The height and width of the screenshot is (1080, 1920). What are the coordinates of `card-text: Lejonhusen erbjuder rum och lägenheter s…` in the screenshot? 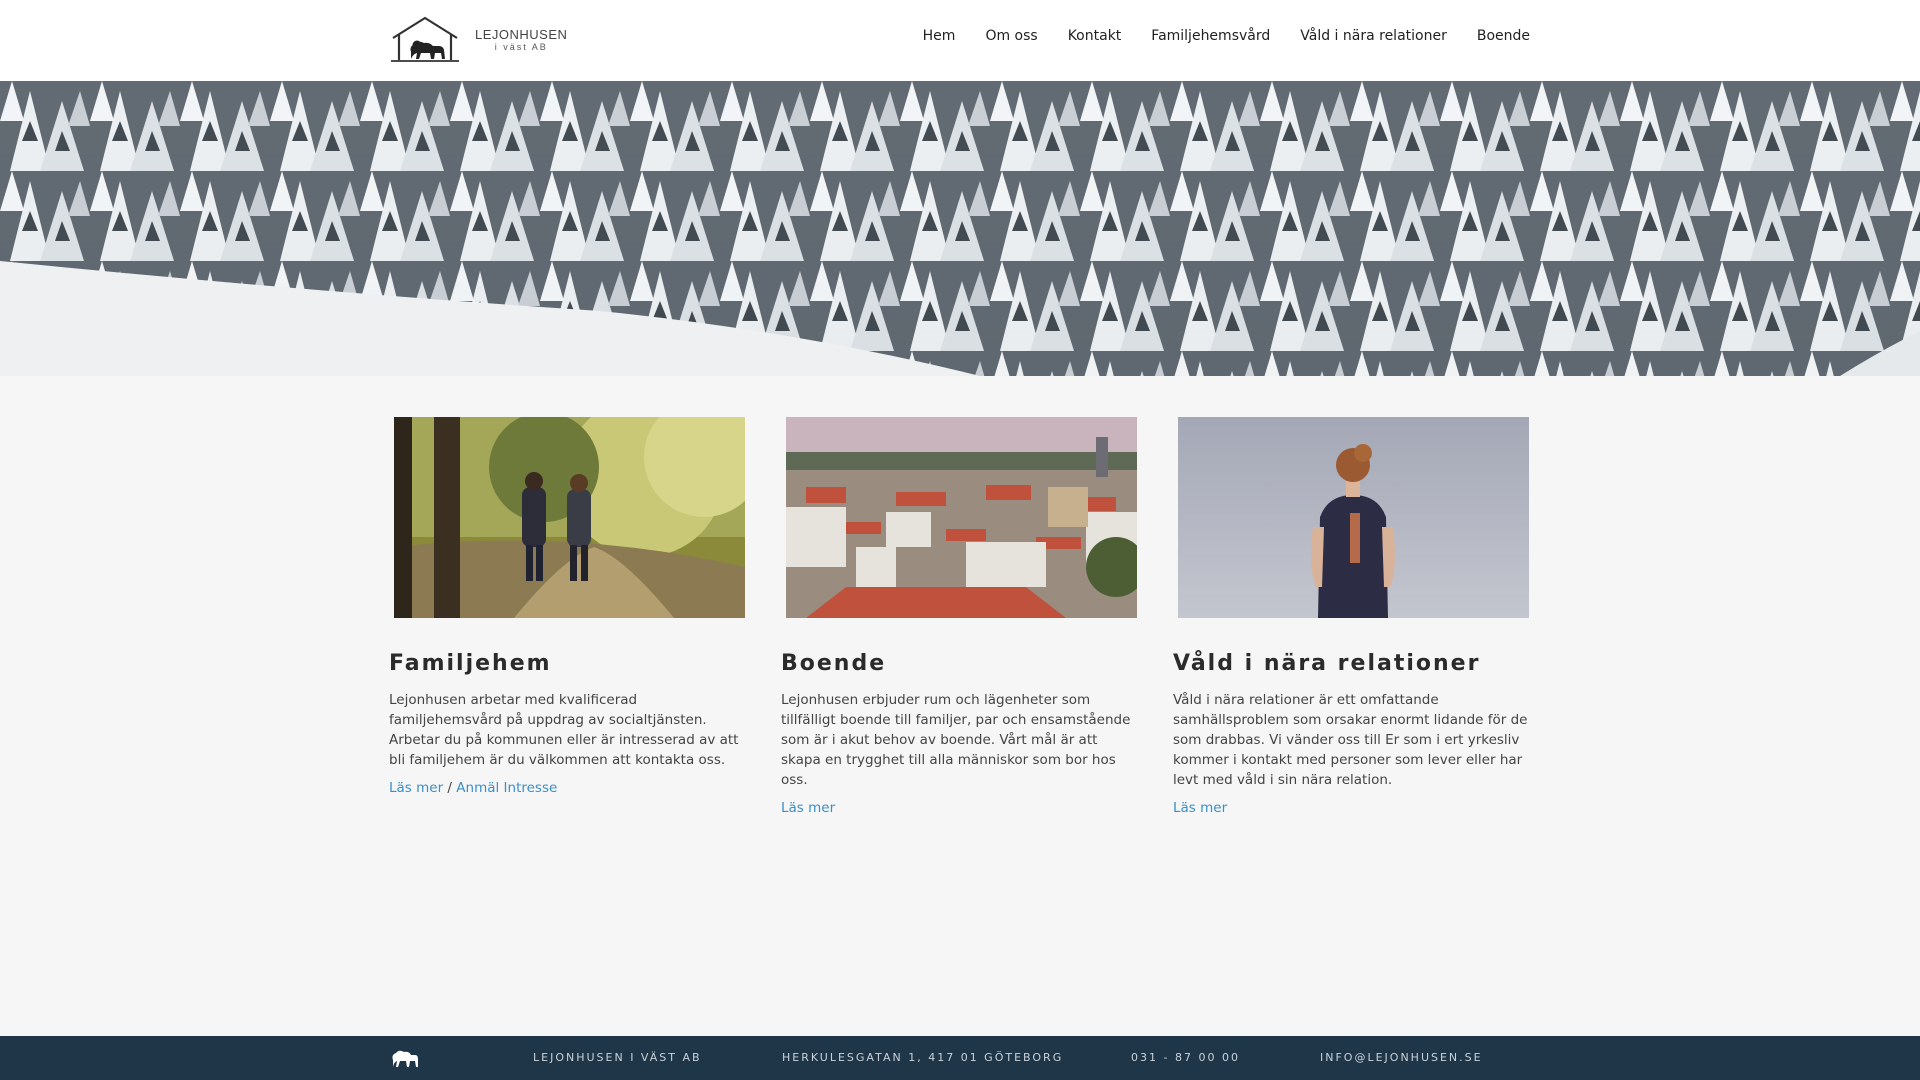 It's located at (956, 740).